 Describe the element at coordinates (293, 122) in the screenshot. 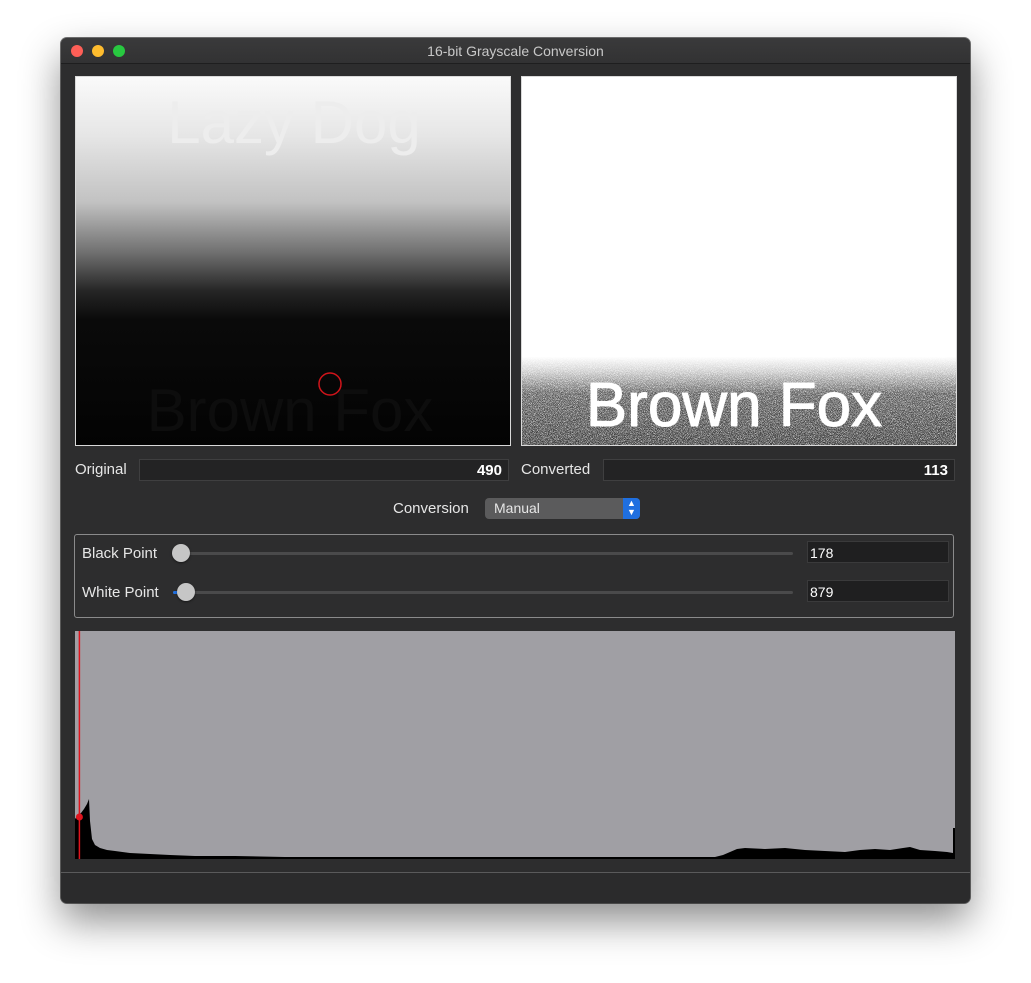

I see `original-top-text: Lazy Dog` at that location.